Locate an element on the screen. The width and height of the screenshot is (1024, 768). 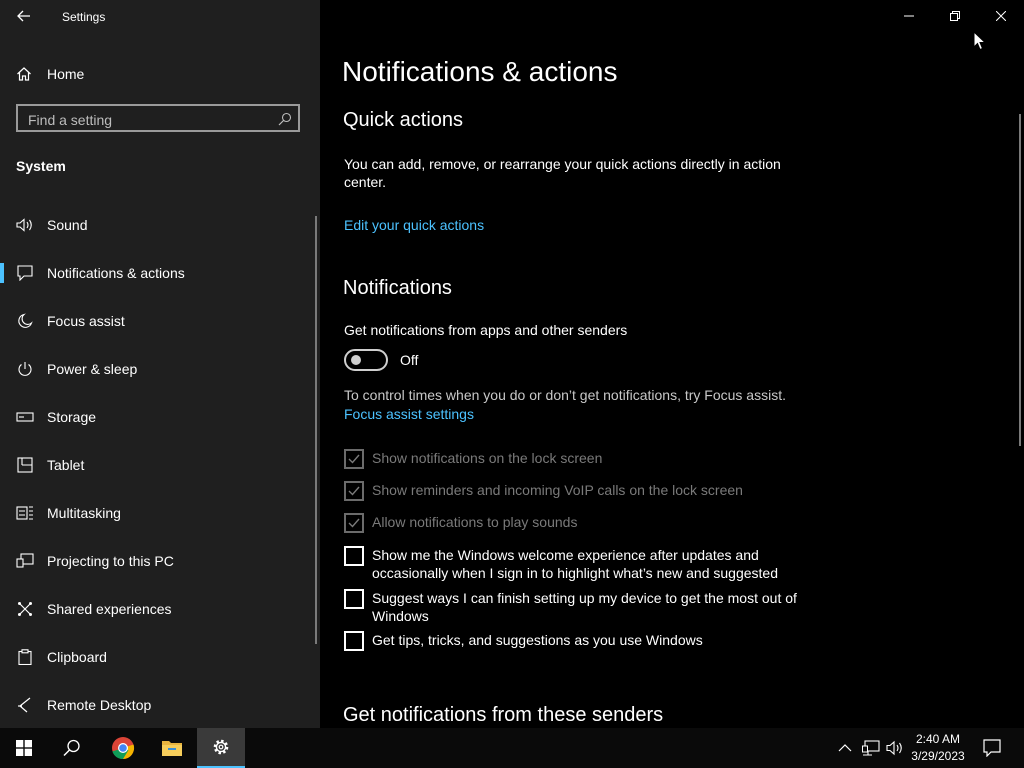
clipboard-icon is located at coordinates (25, 657).